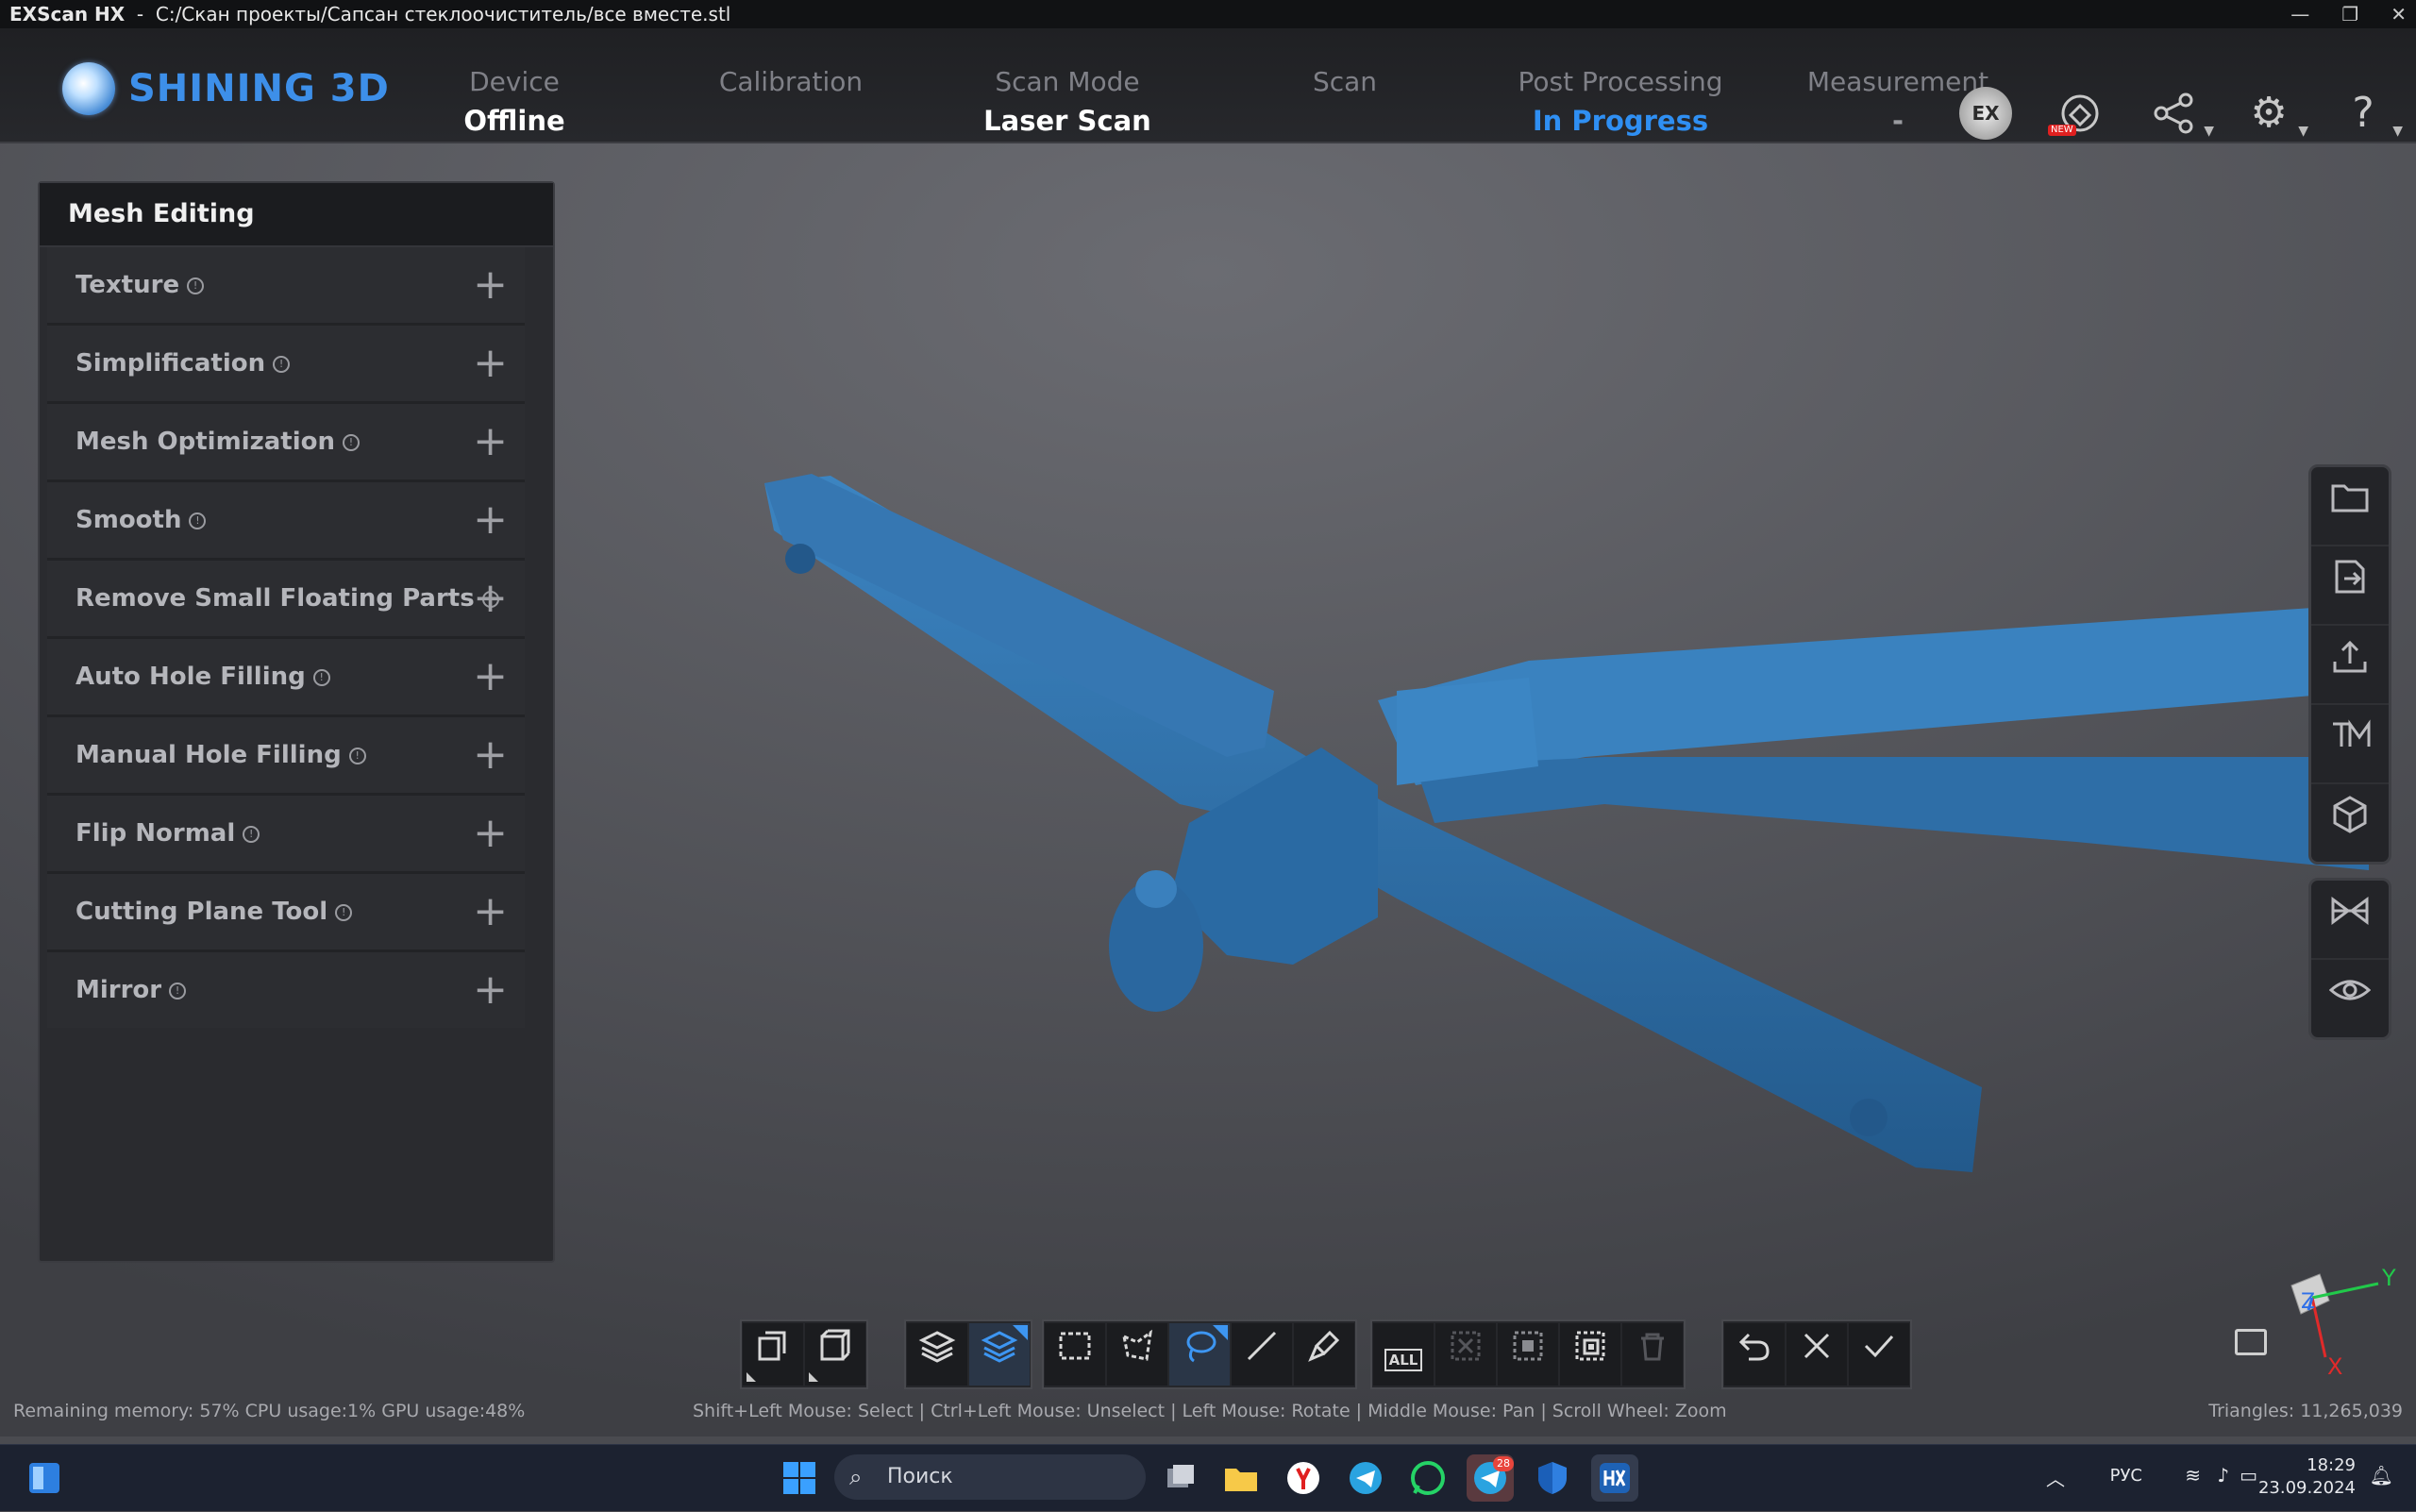  What do you see at coordinates (2349, 14) in the screenshot?
I see `maximize-button: ❐` at bounding box center [2349, 14].